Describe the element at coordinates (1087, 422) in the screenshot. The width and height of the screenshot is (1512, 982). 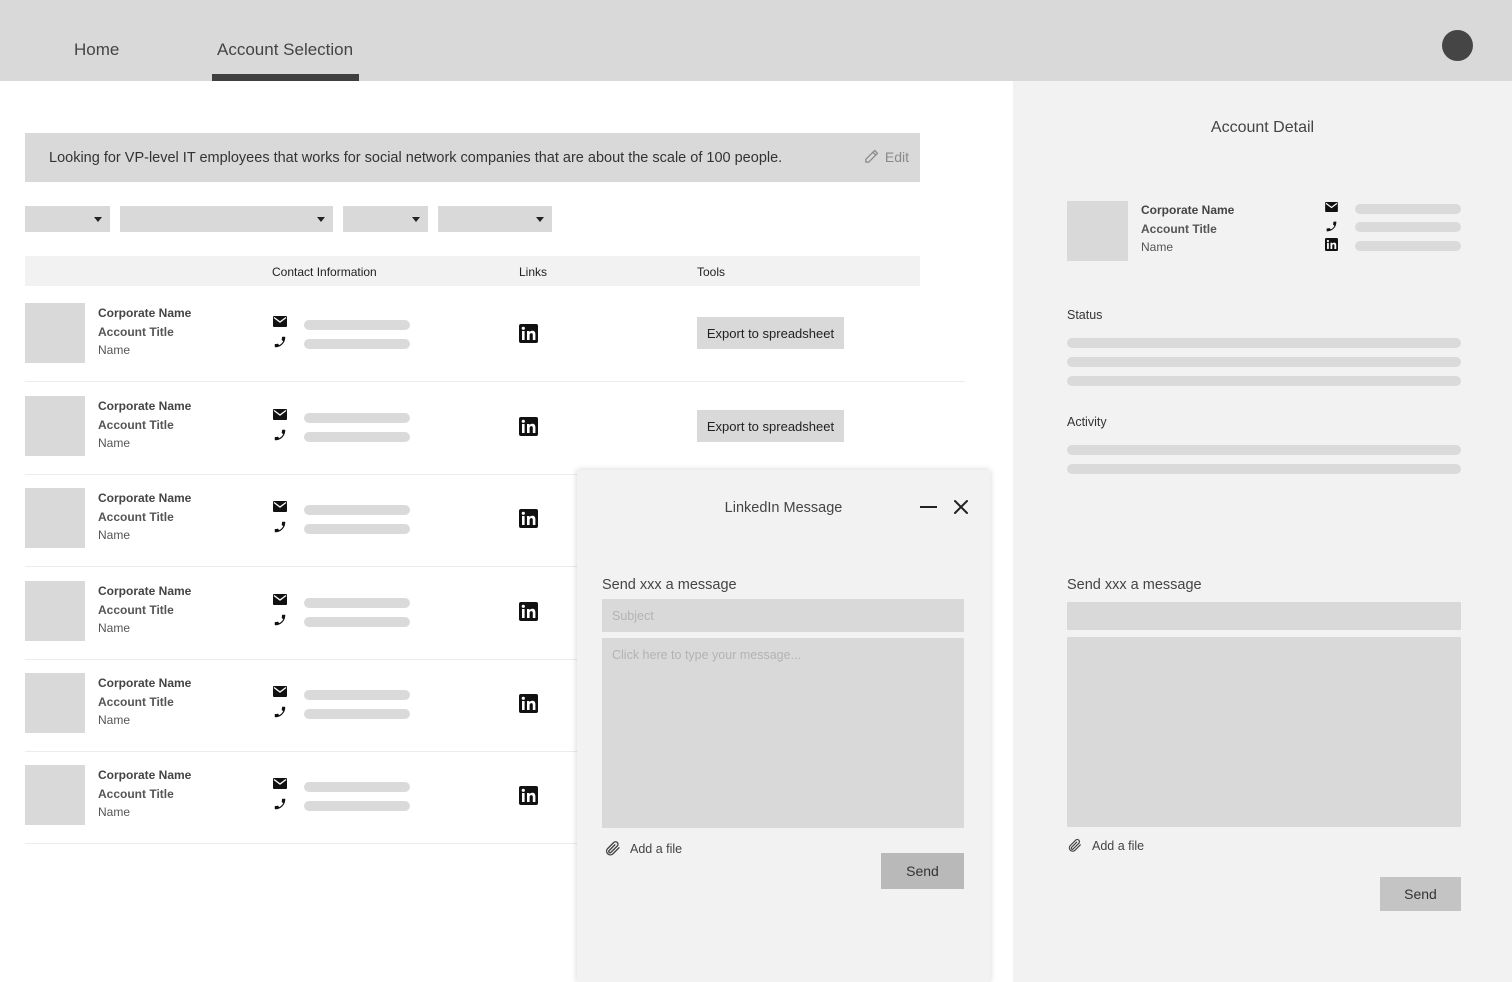
I see `activity-label: Activity` at that location.